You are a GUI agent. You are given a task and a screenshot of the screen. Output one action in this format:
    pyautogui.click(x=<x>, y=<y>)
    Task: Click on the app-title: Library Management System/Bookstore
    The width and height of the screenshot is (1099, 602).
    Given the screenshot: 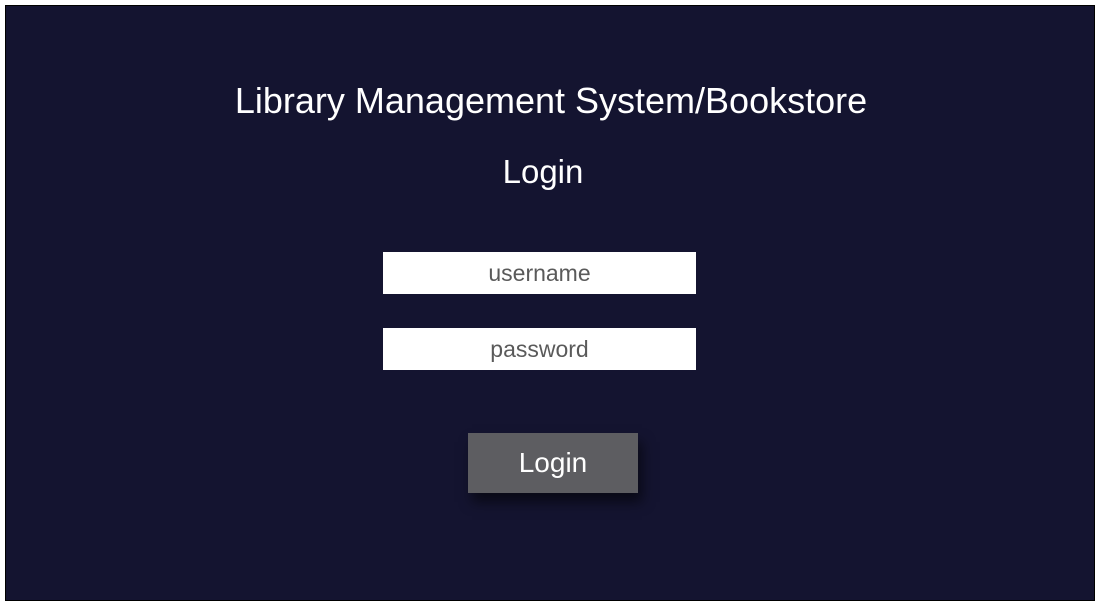 What is the action you would take?
    pyautogui.click(x=551, y=100)
    